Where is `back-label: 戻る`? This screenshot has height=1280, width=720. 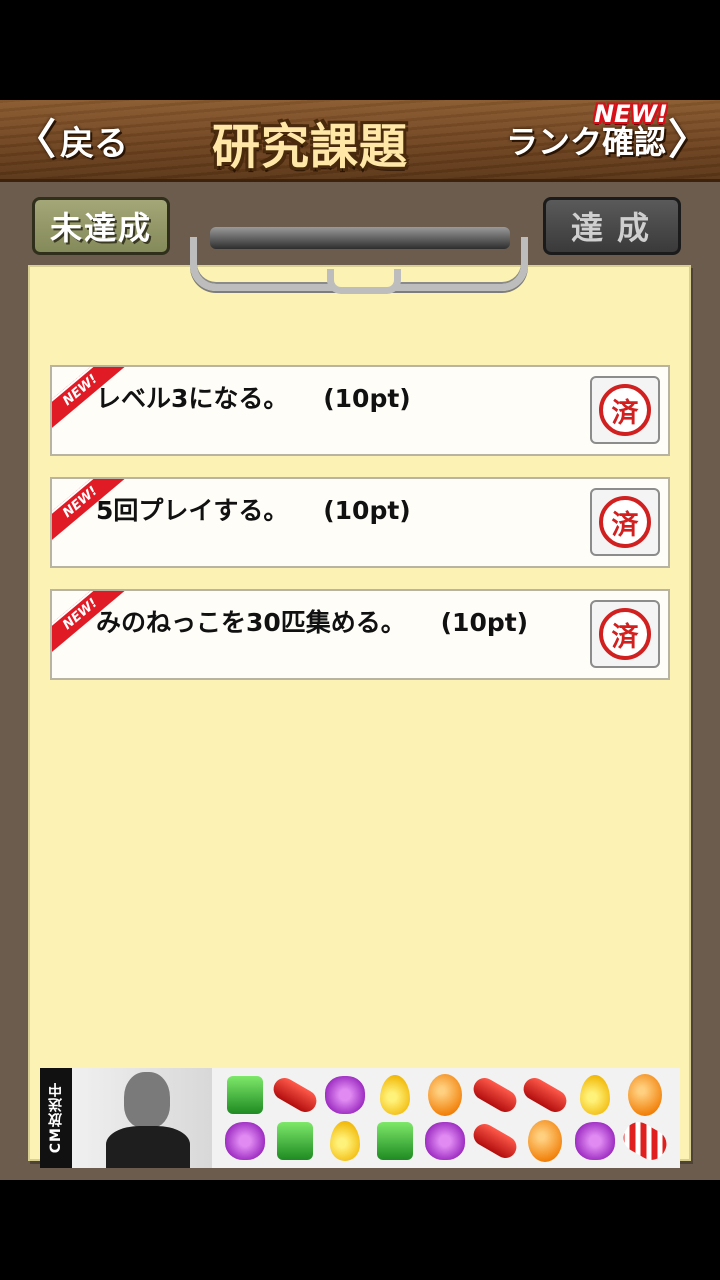
back-label: 戻る is located at coordinates (94, 143).